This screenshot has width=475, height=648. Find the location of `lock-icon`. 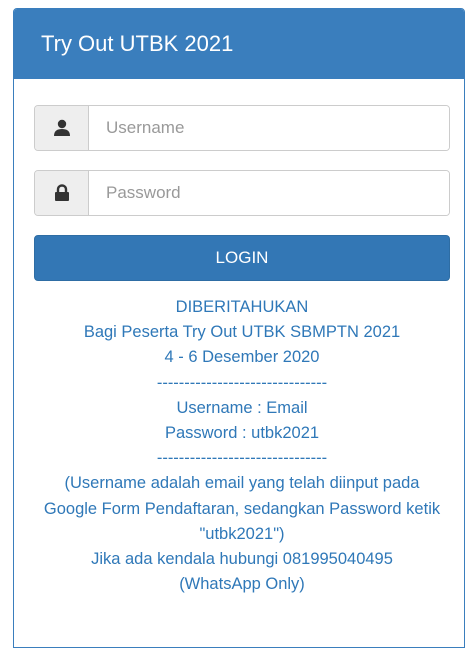

lock-icon is located at coordinates (62, 193).